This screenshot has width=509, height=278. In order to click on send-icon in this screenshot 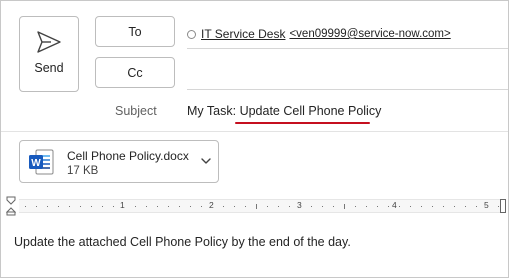, I will do `click(49, 42)`.